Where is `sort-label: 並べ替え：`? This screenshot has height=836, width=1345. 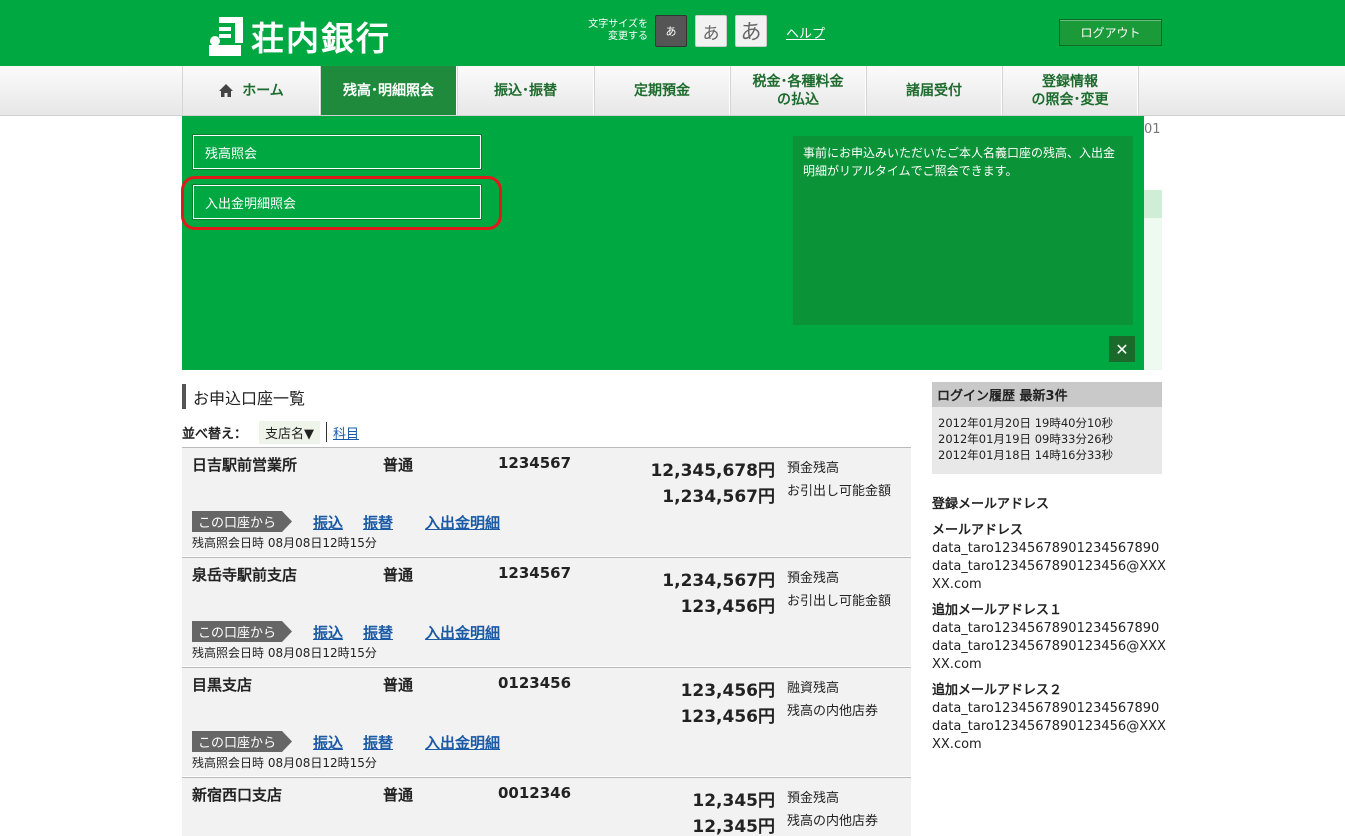 sort-label: 並べ替え： is located at coordinates (215, 434).